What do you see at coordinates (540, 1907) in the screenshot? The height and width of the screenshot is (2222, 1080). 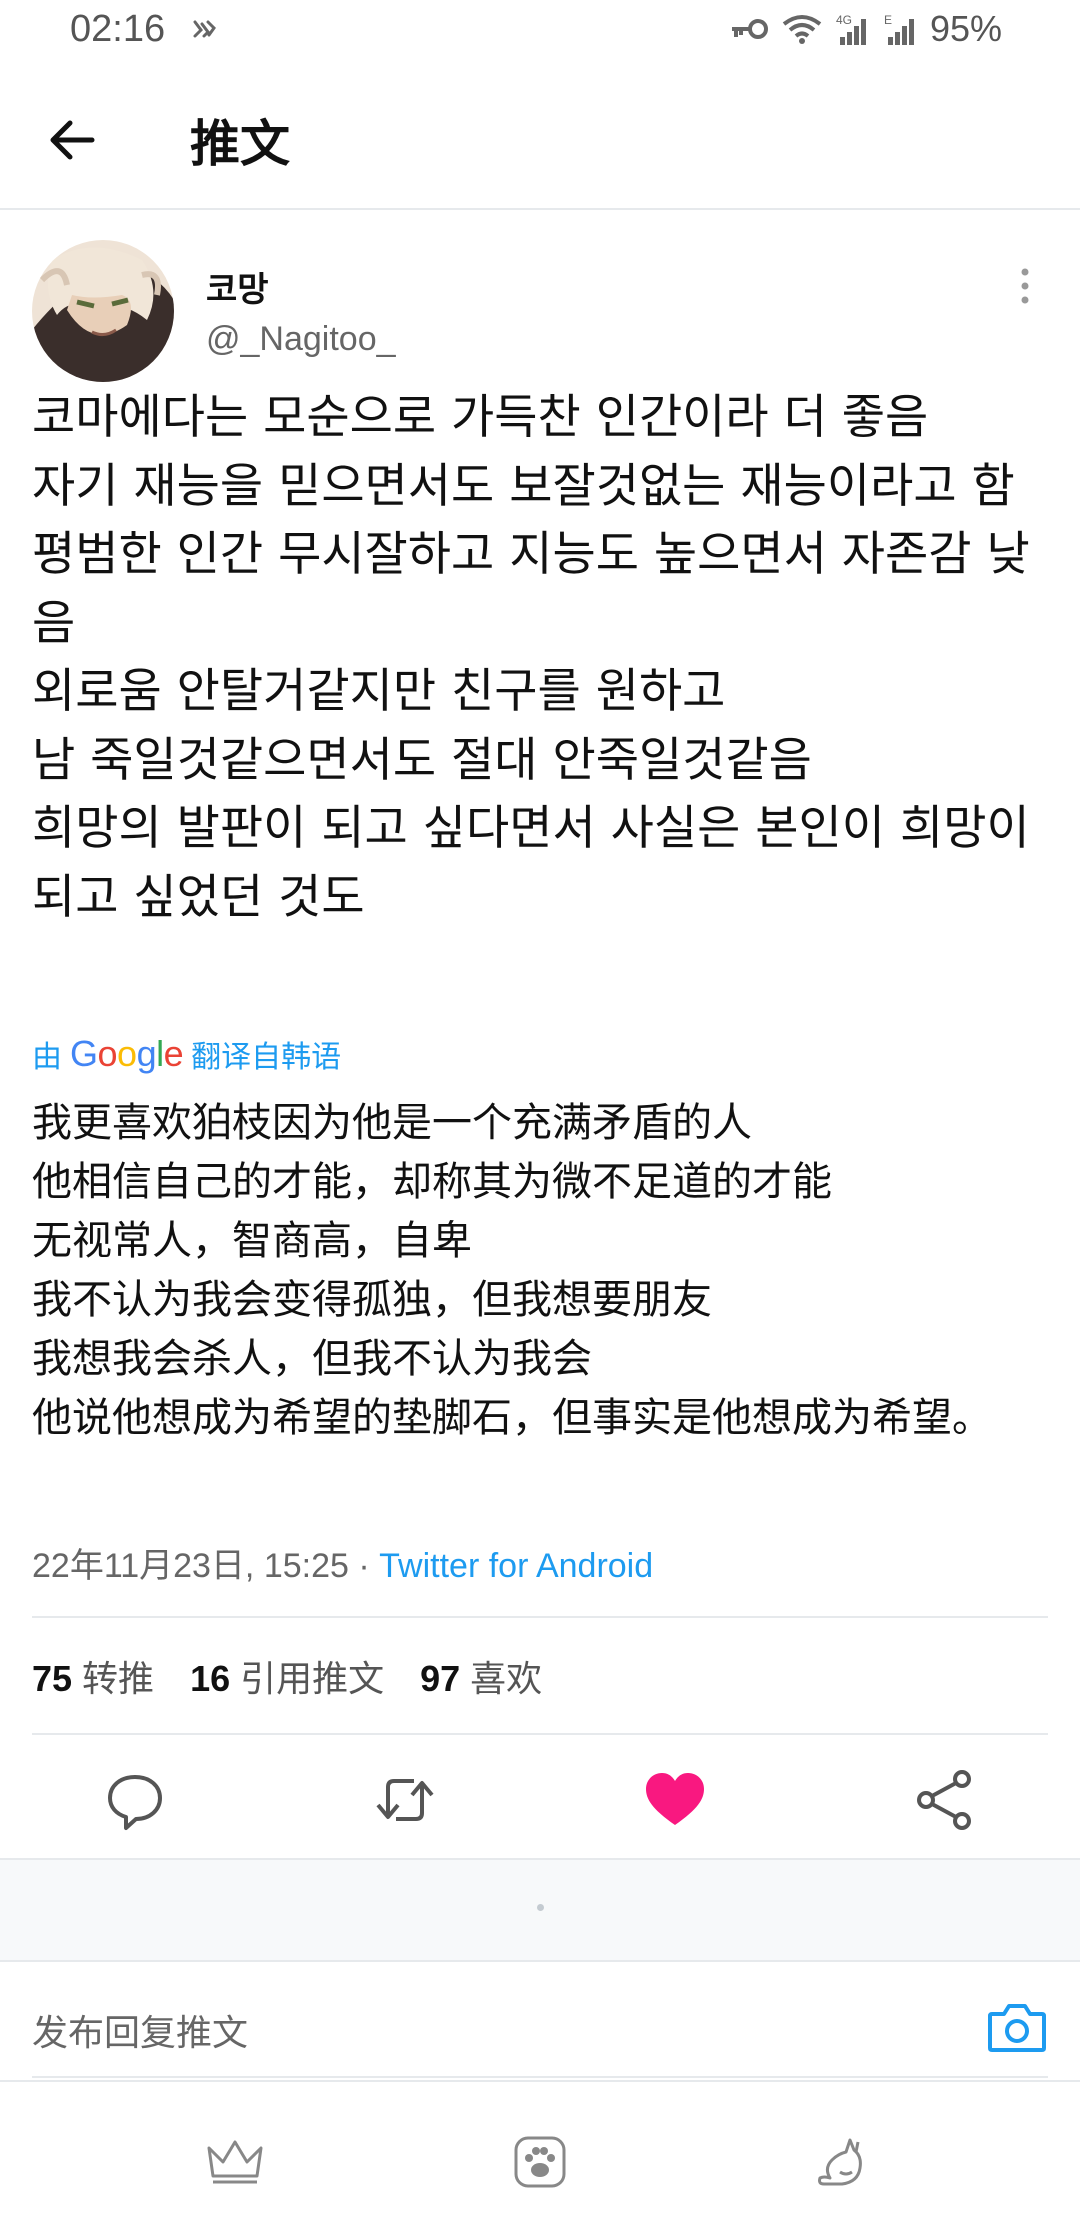 I see `scroll-indicator` at bounding box center [540, 1907].